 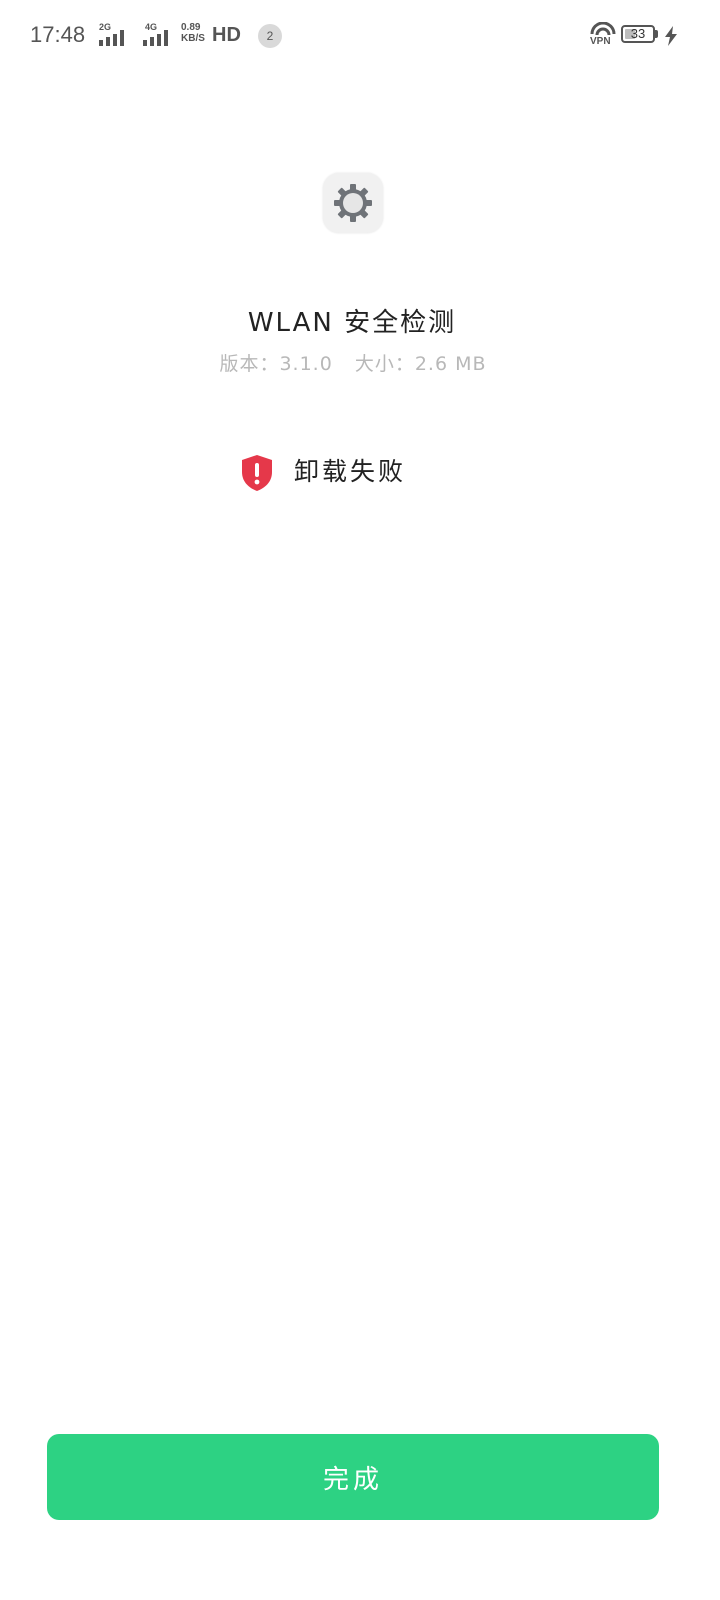 I want to click on status-time: 17:48, so click(x=58, y=34).